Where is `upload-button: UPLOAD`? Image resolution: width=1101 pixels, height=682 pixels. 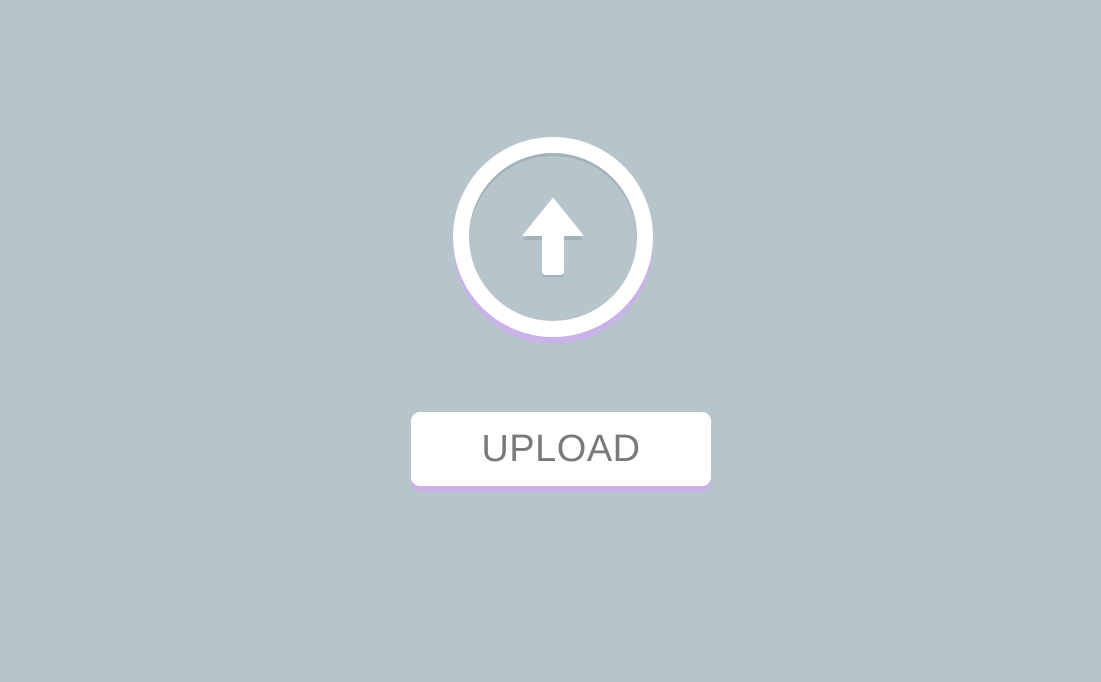 upload-button: UPLOAD is located at coordinates (561, 449).